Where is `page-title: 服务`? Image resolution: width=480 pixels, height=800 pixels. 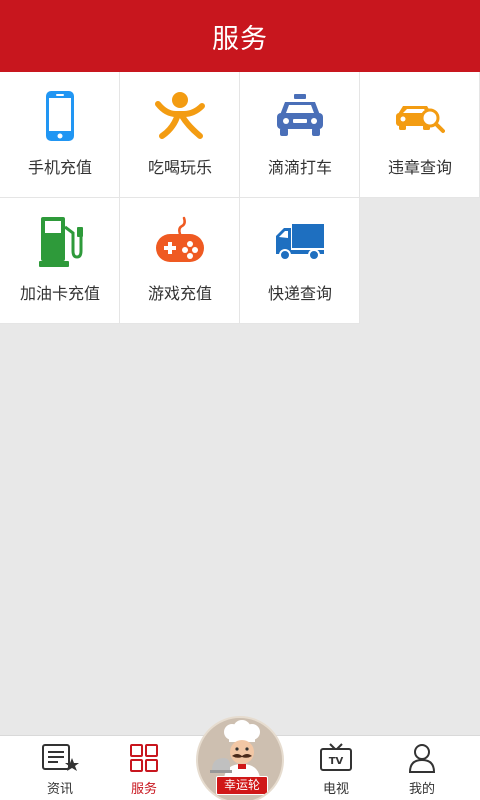
page-title: 服务 is located at coordinates (240, 39).